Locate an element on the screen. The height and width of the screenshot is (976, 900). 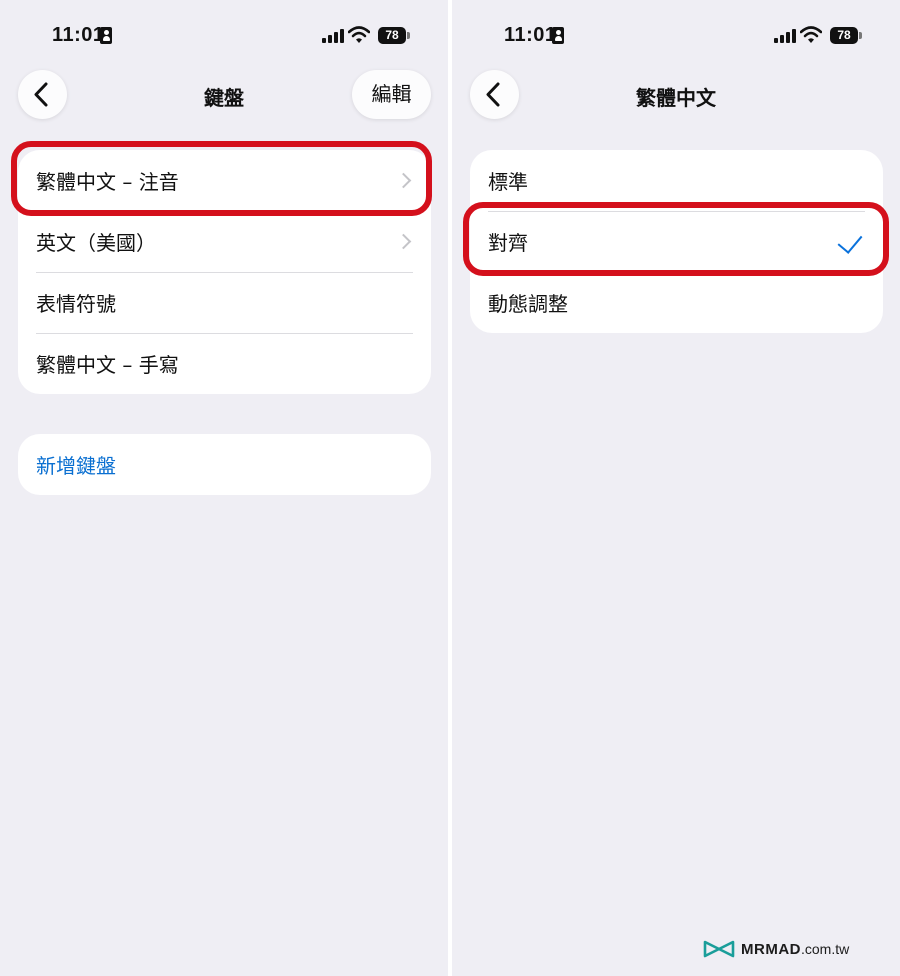
watermark-brand: MRMAD is located at coordinates (771, 949).